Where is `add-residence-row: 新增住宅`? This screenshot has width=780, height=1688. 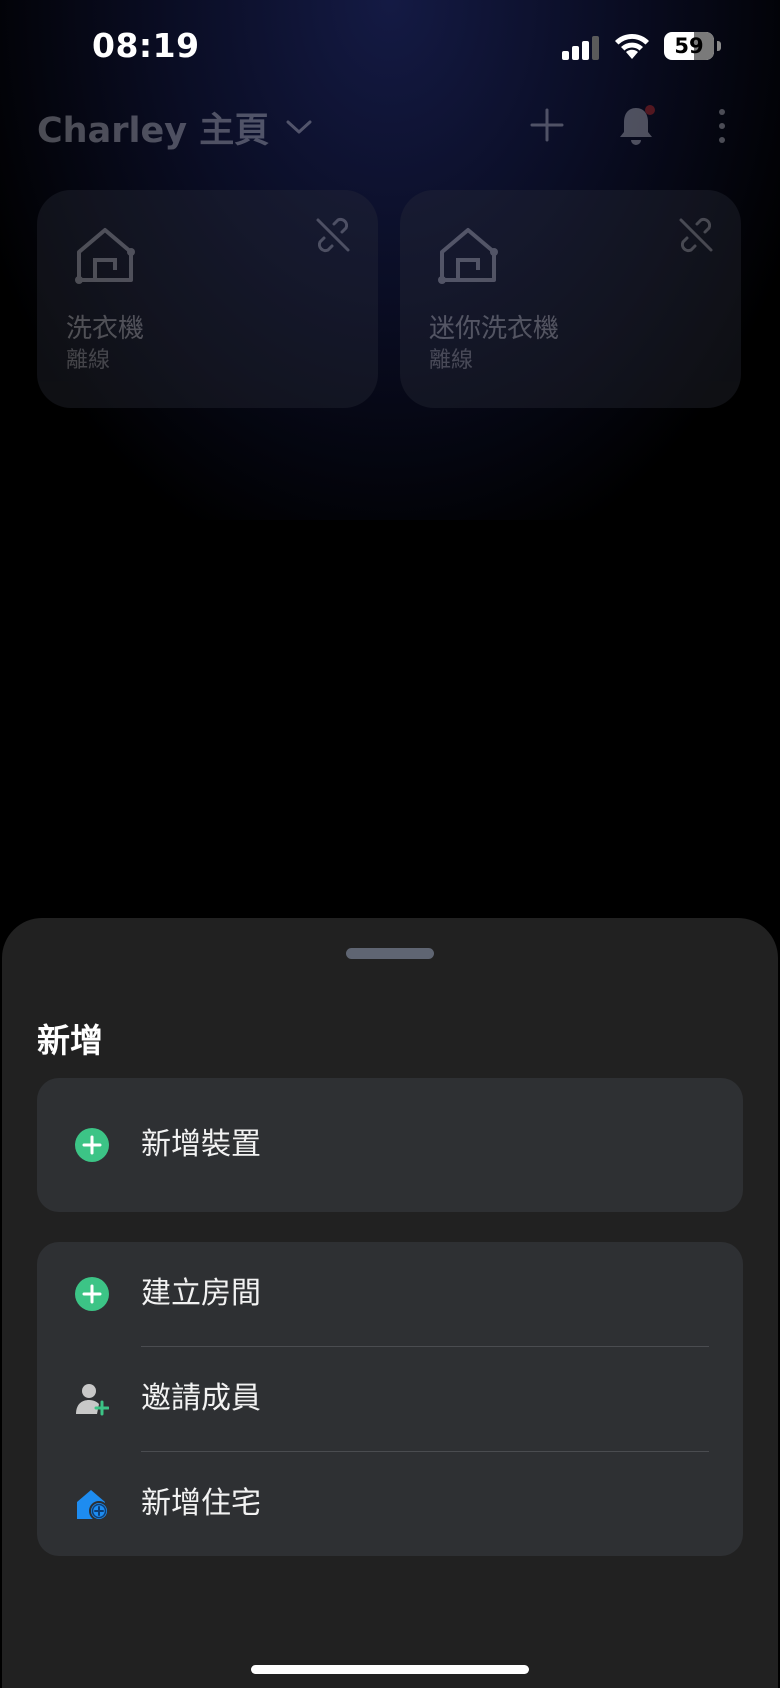 add-residence-row: 新增住宅 is located at coordinates (390, 1504).